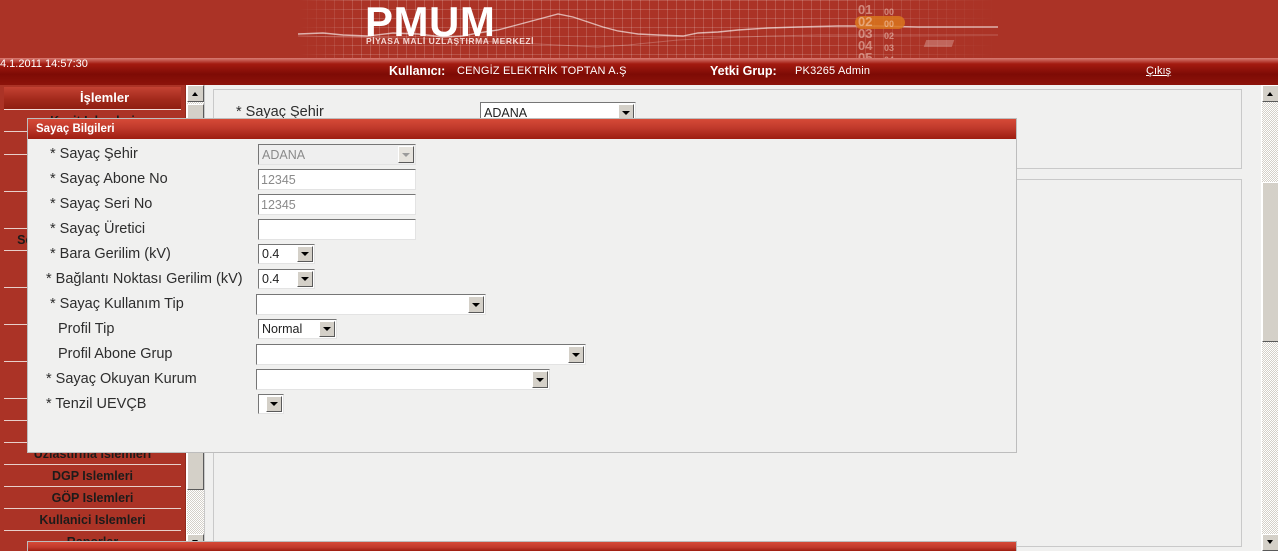 The width and height of the screenshot is (1278, 551). I want to click on field-label-3: * Sayaç Üretici, so click(98, 229).